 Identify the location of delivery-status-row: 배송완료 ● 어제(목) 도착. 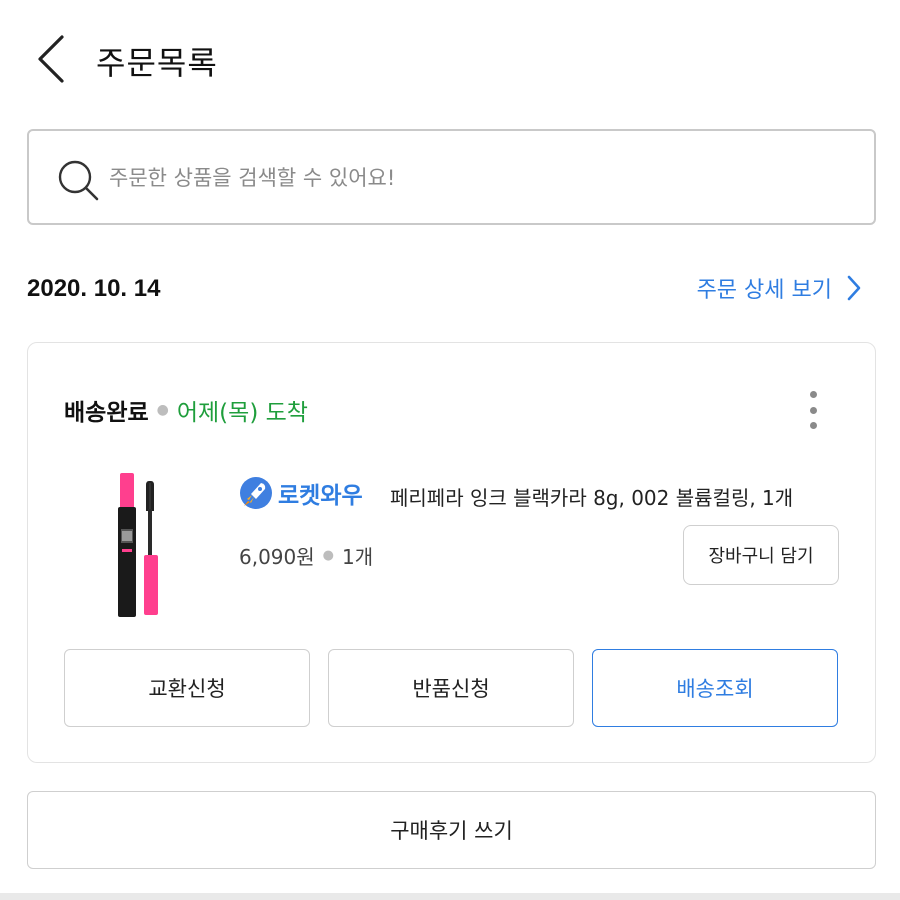
(186, 410).